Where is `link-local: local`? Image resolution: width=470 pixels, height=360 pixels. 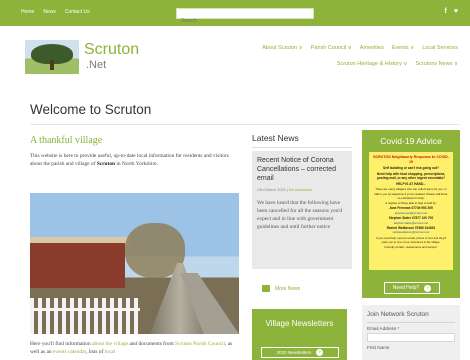 link-local: local is located at coordinates (110, 352).